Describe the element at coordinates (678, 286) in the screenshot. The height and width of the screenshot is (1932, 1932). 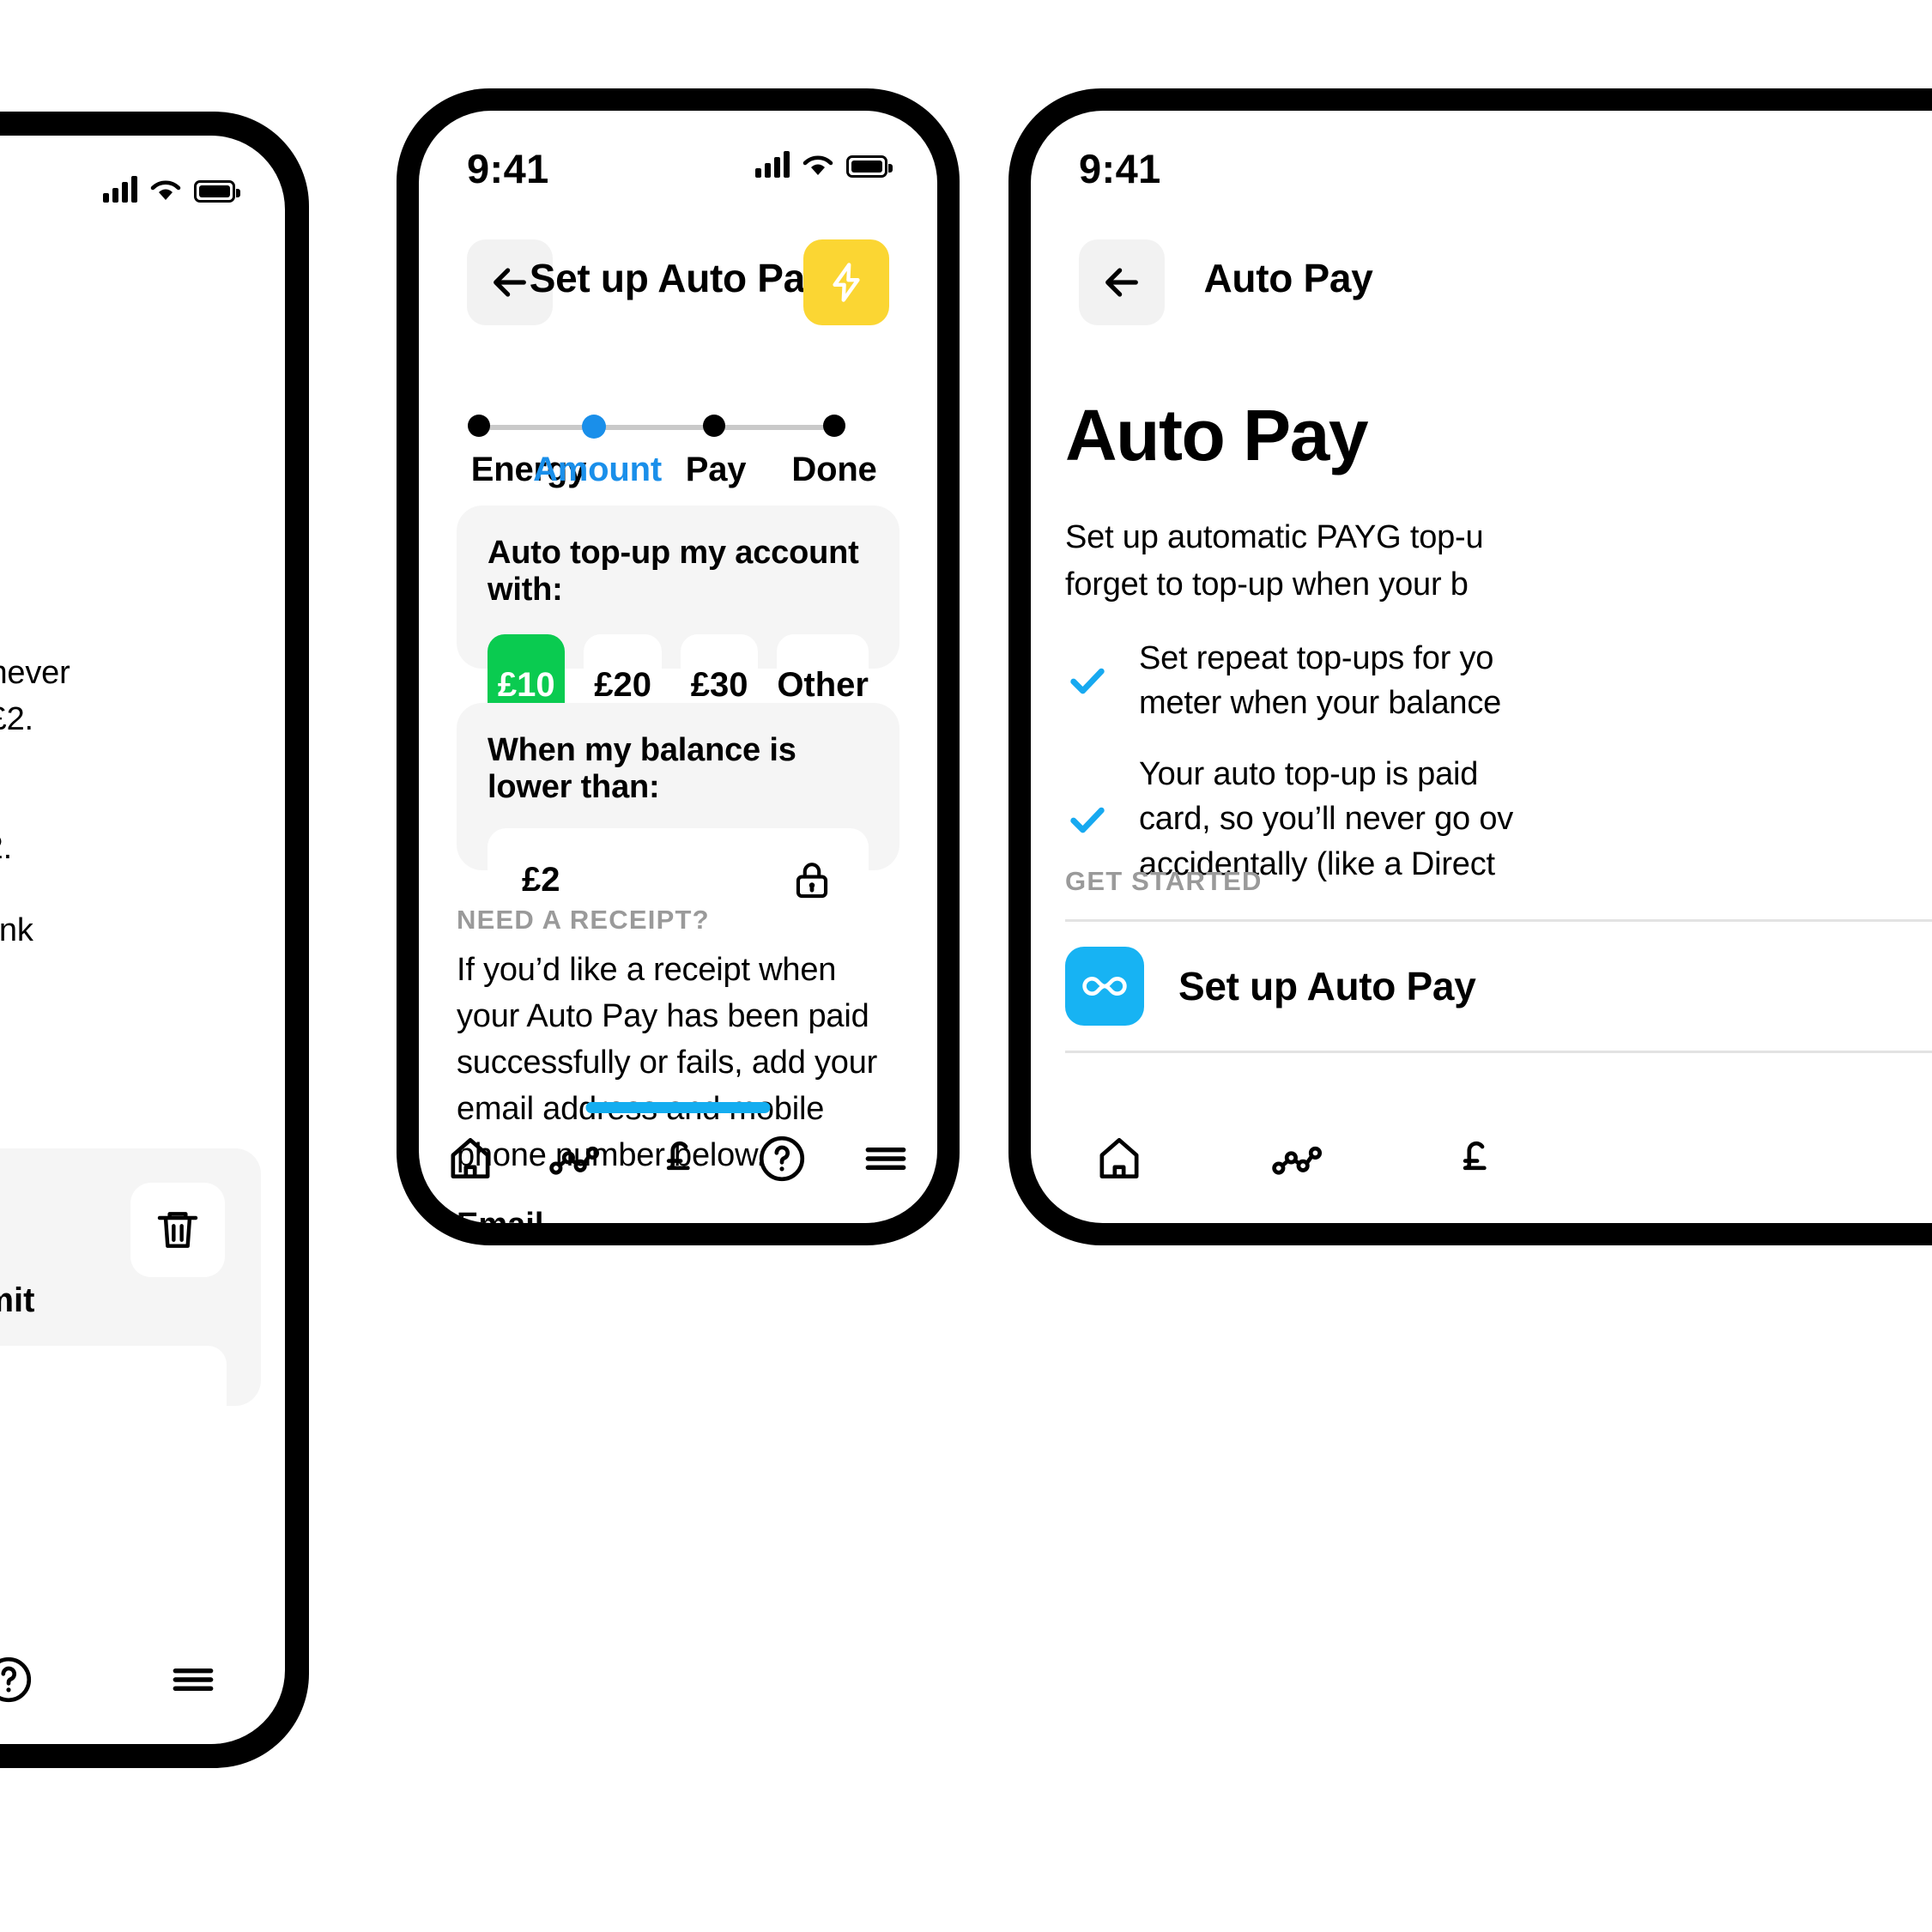
I see `top-nav-center: Set up Auto Pay` at that location.